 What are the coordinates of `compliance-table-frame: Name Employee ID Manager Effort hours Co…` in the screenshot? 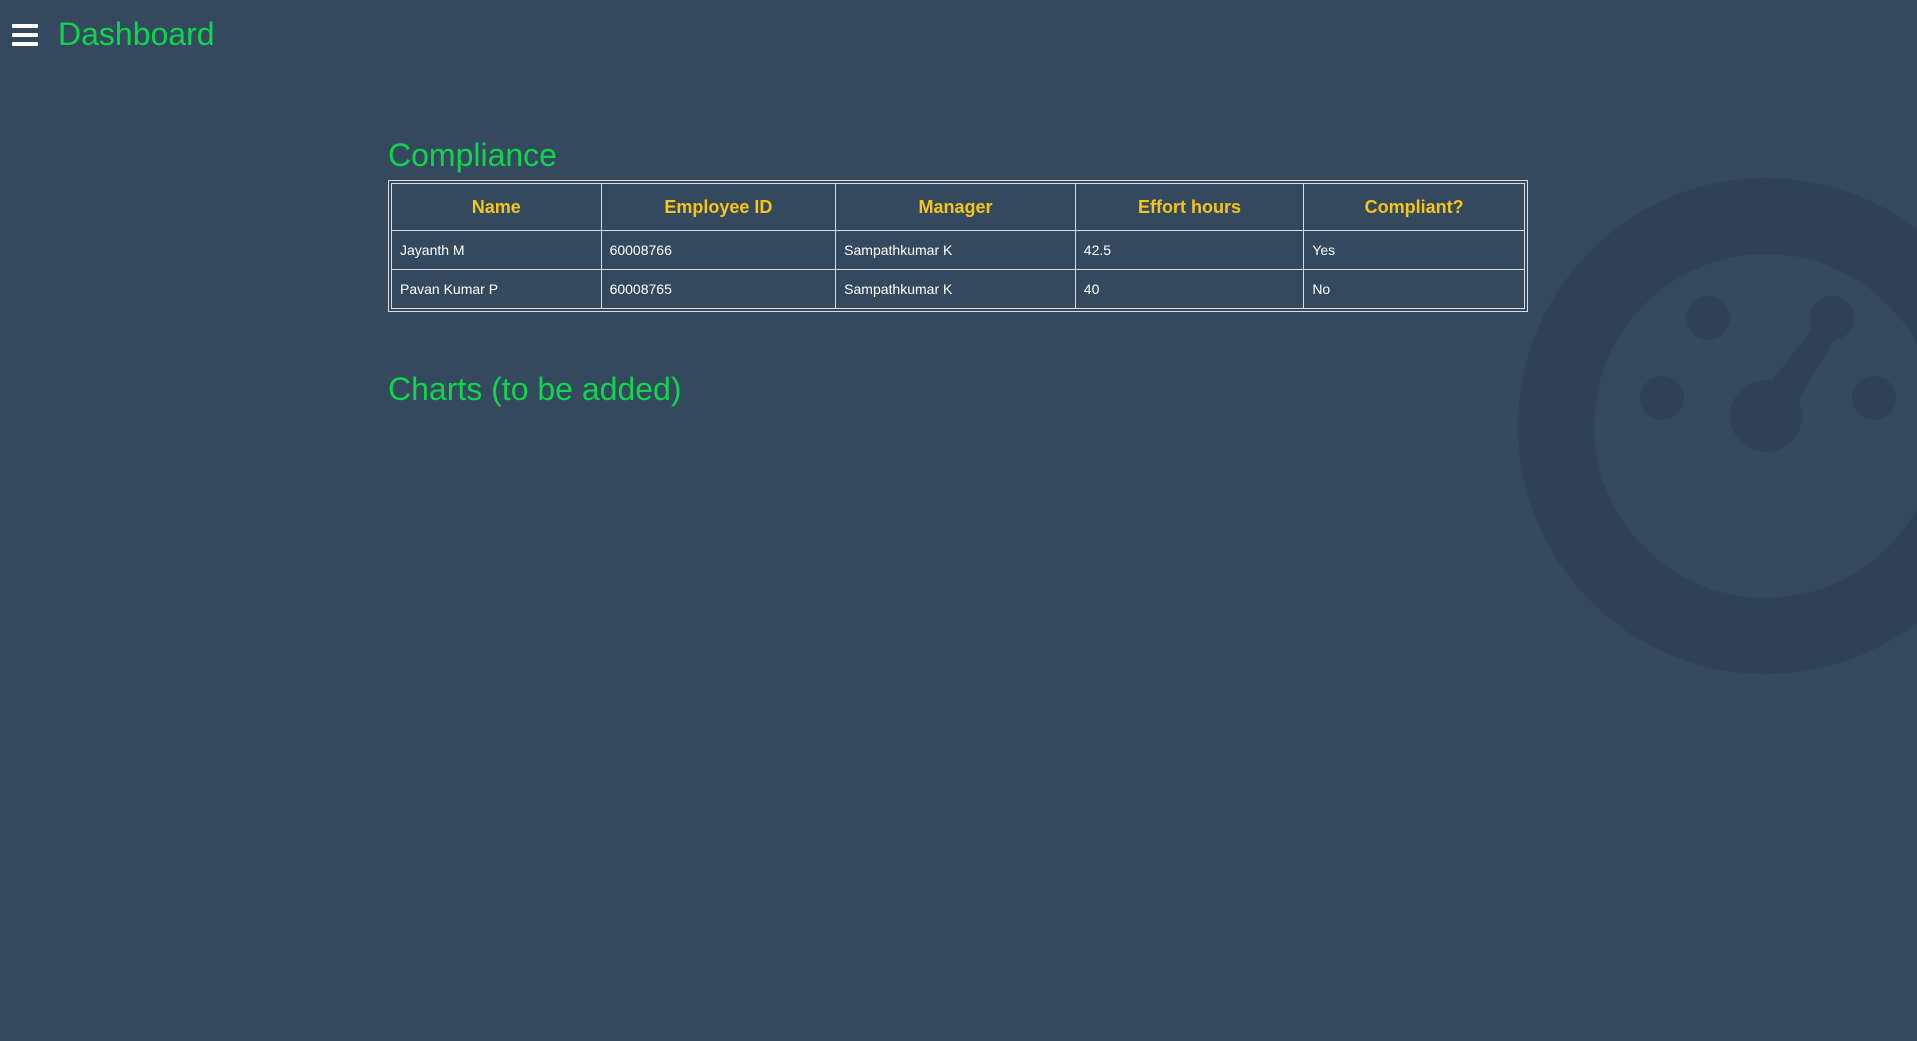 It's located at (958, 246).